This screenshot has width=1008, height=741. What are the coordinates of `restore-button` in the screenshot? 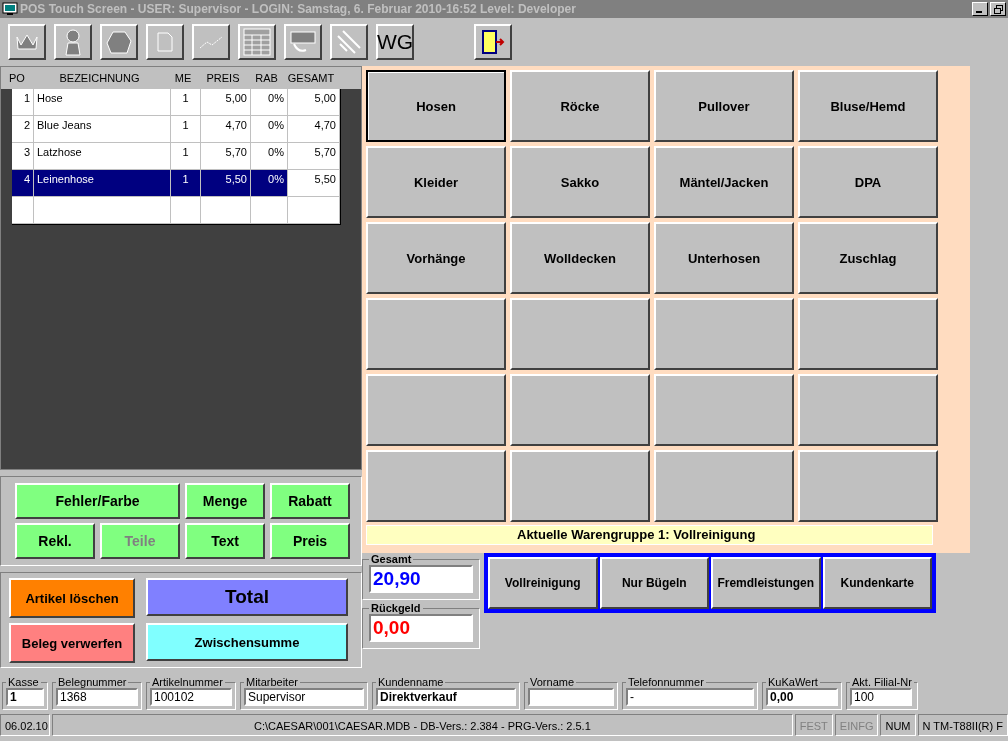 It's located at (998, 9).